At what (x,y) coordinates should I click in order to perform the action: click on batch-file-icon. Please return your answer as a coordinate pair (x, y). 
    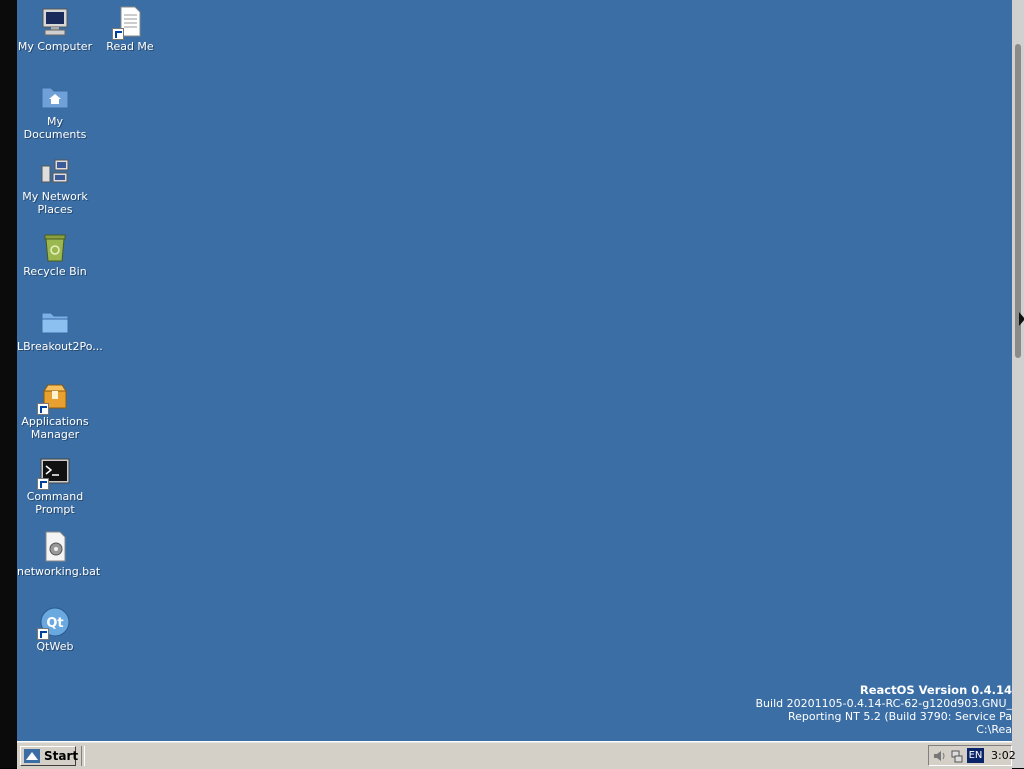
    Looking at the image, I should click on (55, 547).